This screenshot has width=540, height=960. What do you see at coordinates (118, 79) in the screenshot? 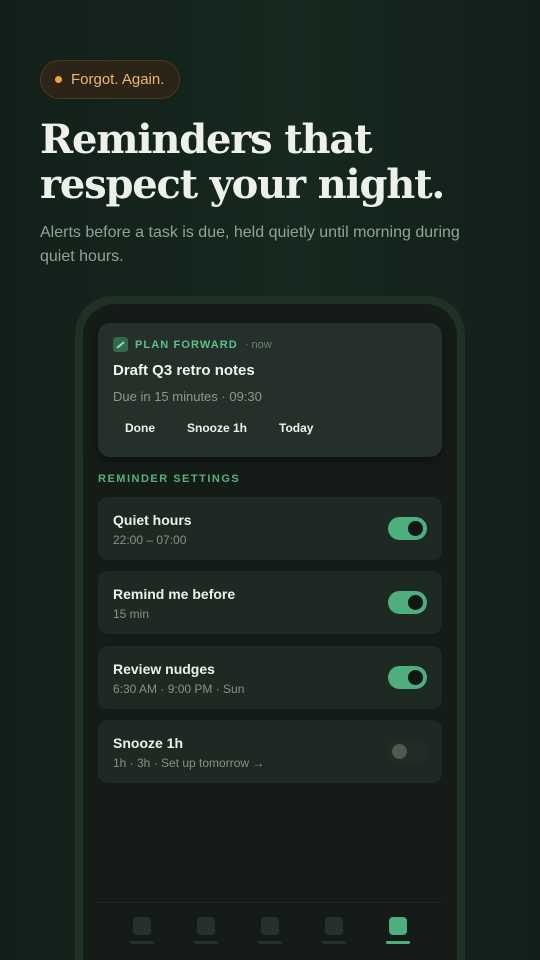
I see `badge-label: Forgot. Again.` at bounding box center [118, 79].